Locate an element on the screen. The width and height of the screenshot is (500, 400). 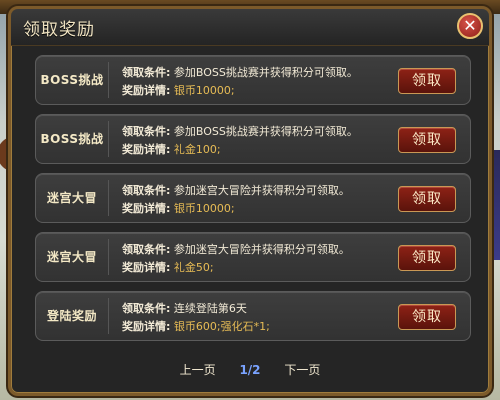
dialog-titlebar: 领取奖励 ✕ is located at coordinates (250, 27).